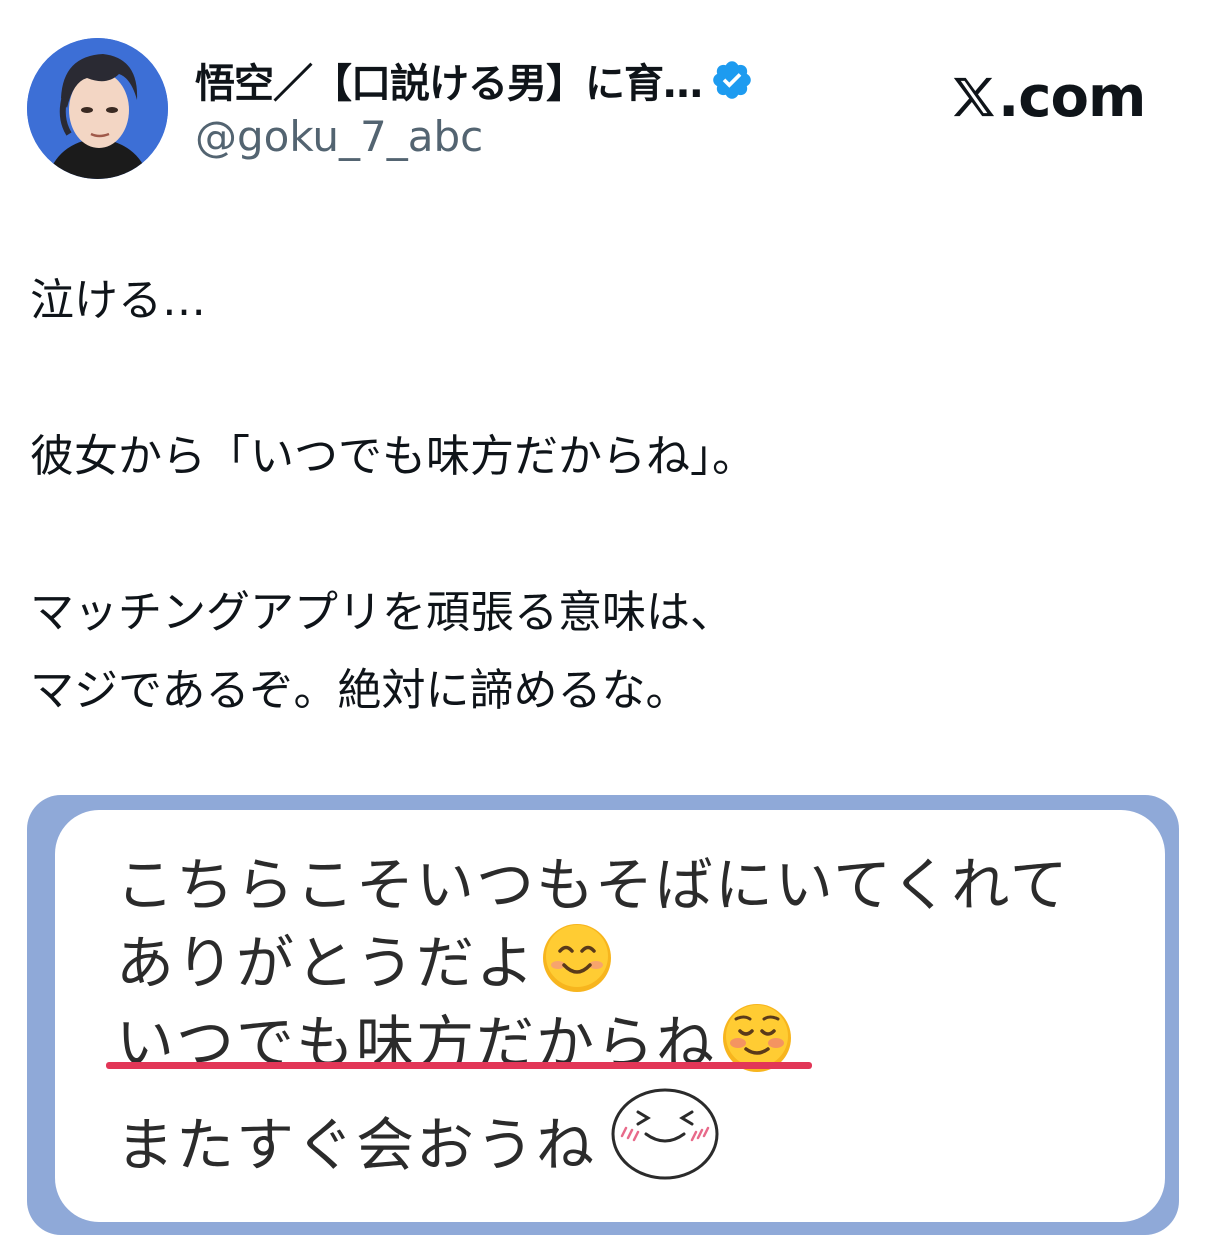 The width and height of the screenshot is (1206, 1235). I want to click on x-logo-icon, so click(974, 97).